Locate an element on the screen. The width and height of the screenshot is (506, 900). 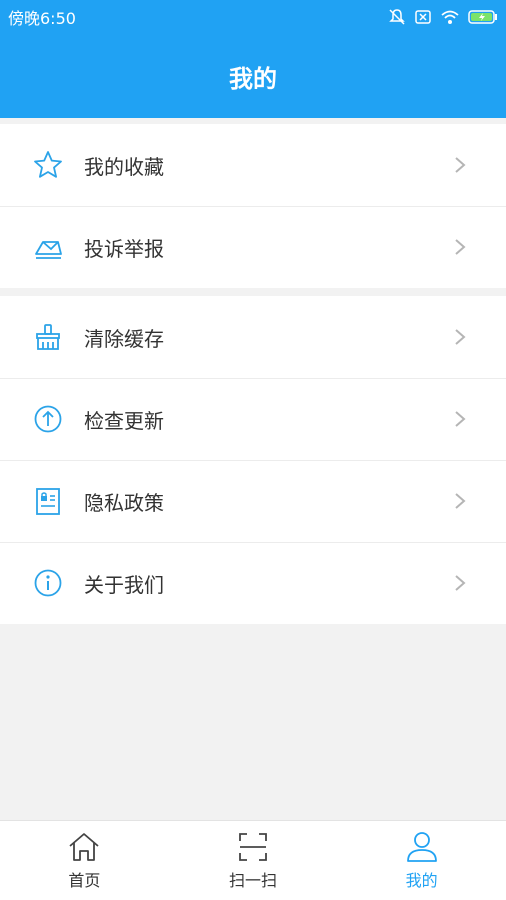
menu-item-label: 我的收藏 is located at coordinates (124, 166).